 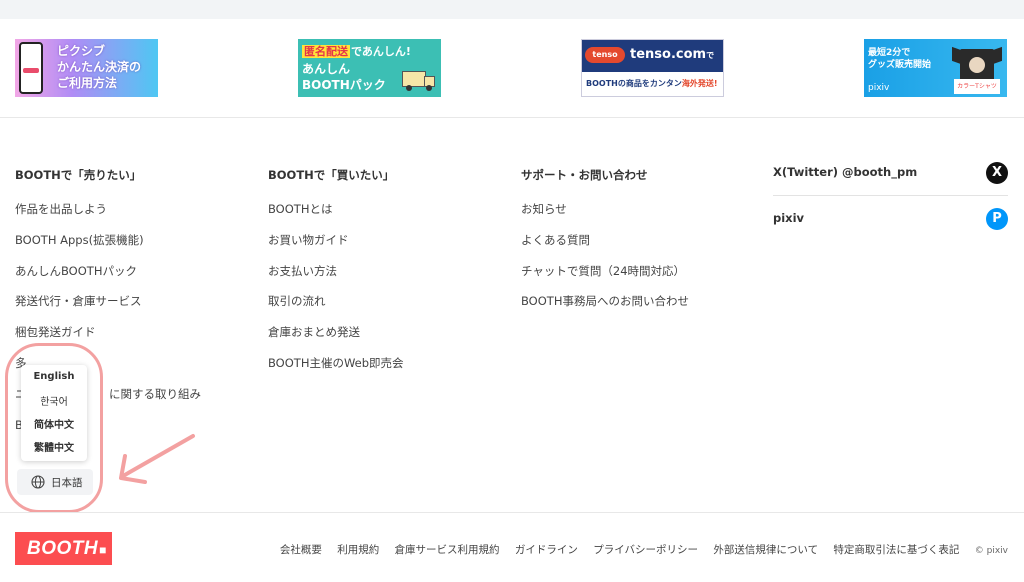 What do you see at coordinates (890, 219) in the screenshot?
I see `pixiv-link: pixiv P` at bounding box center [890, 219].